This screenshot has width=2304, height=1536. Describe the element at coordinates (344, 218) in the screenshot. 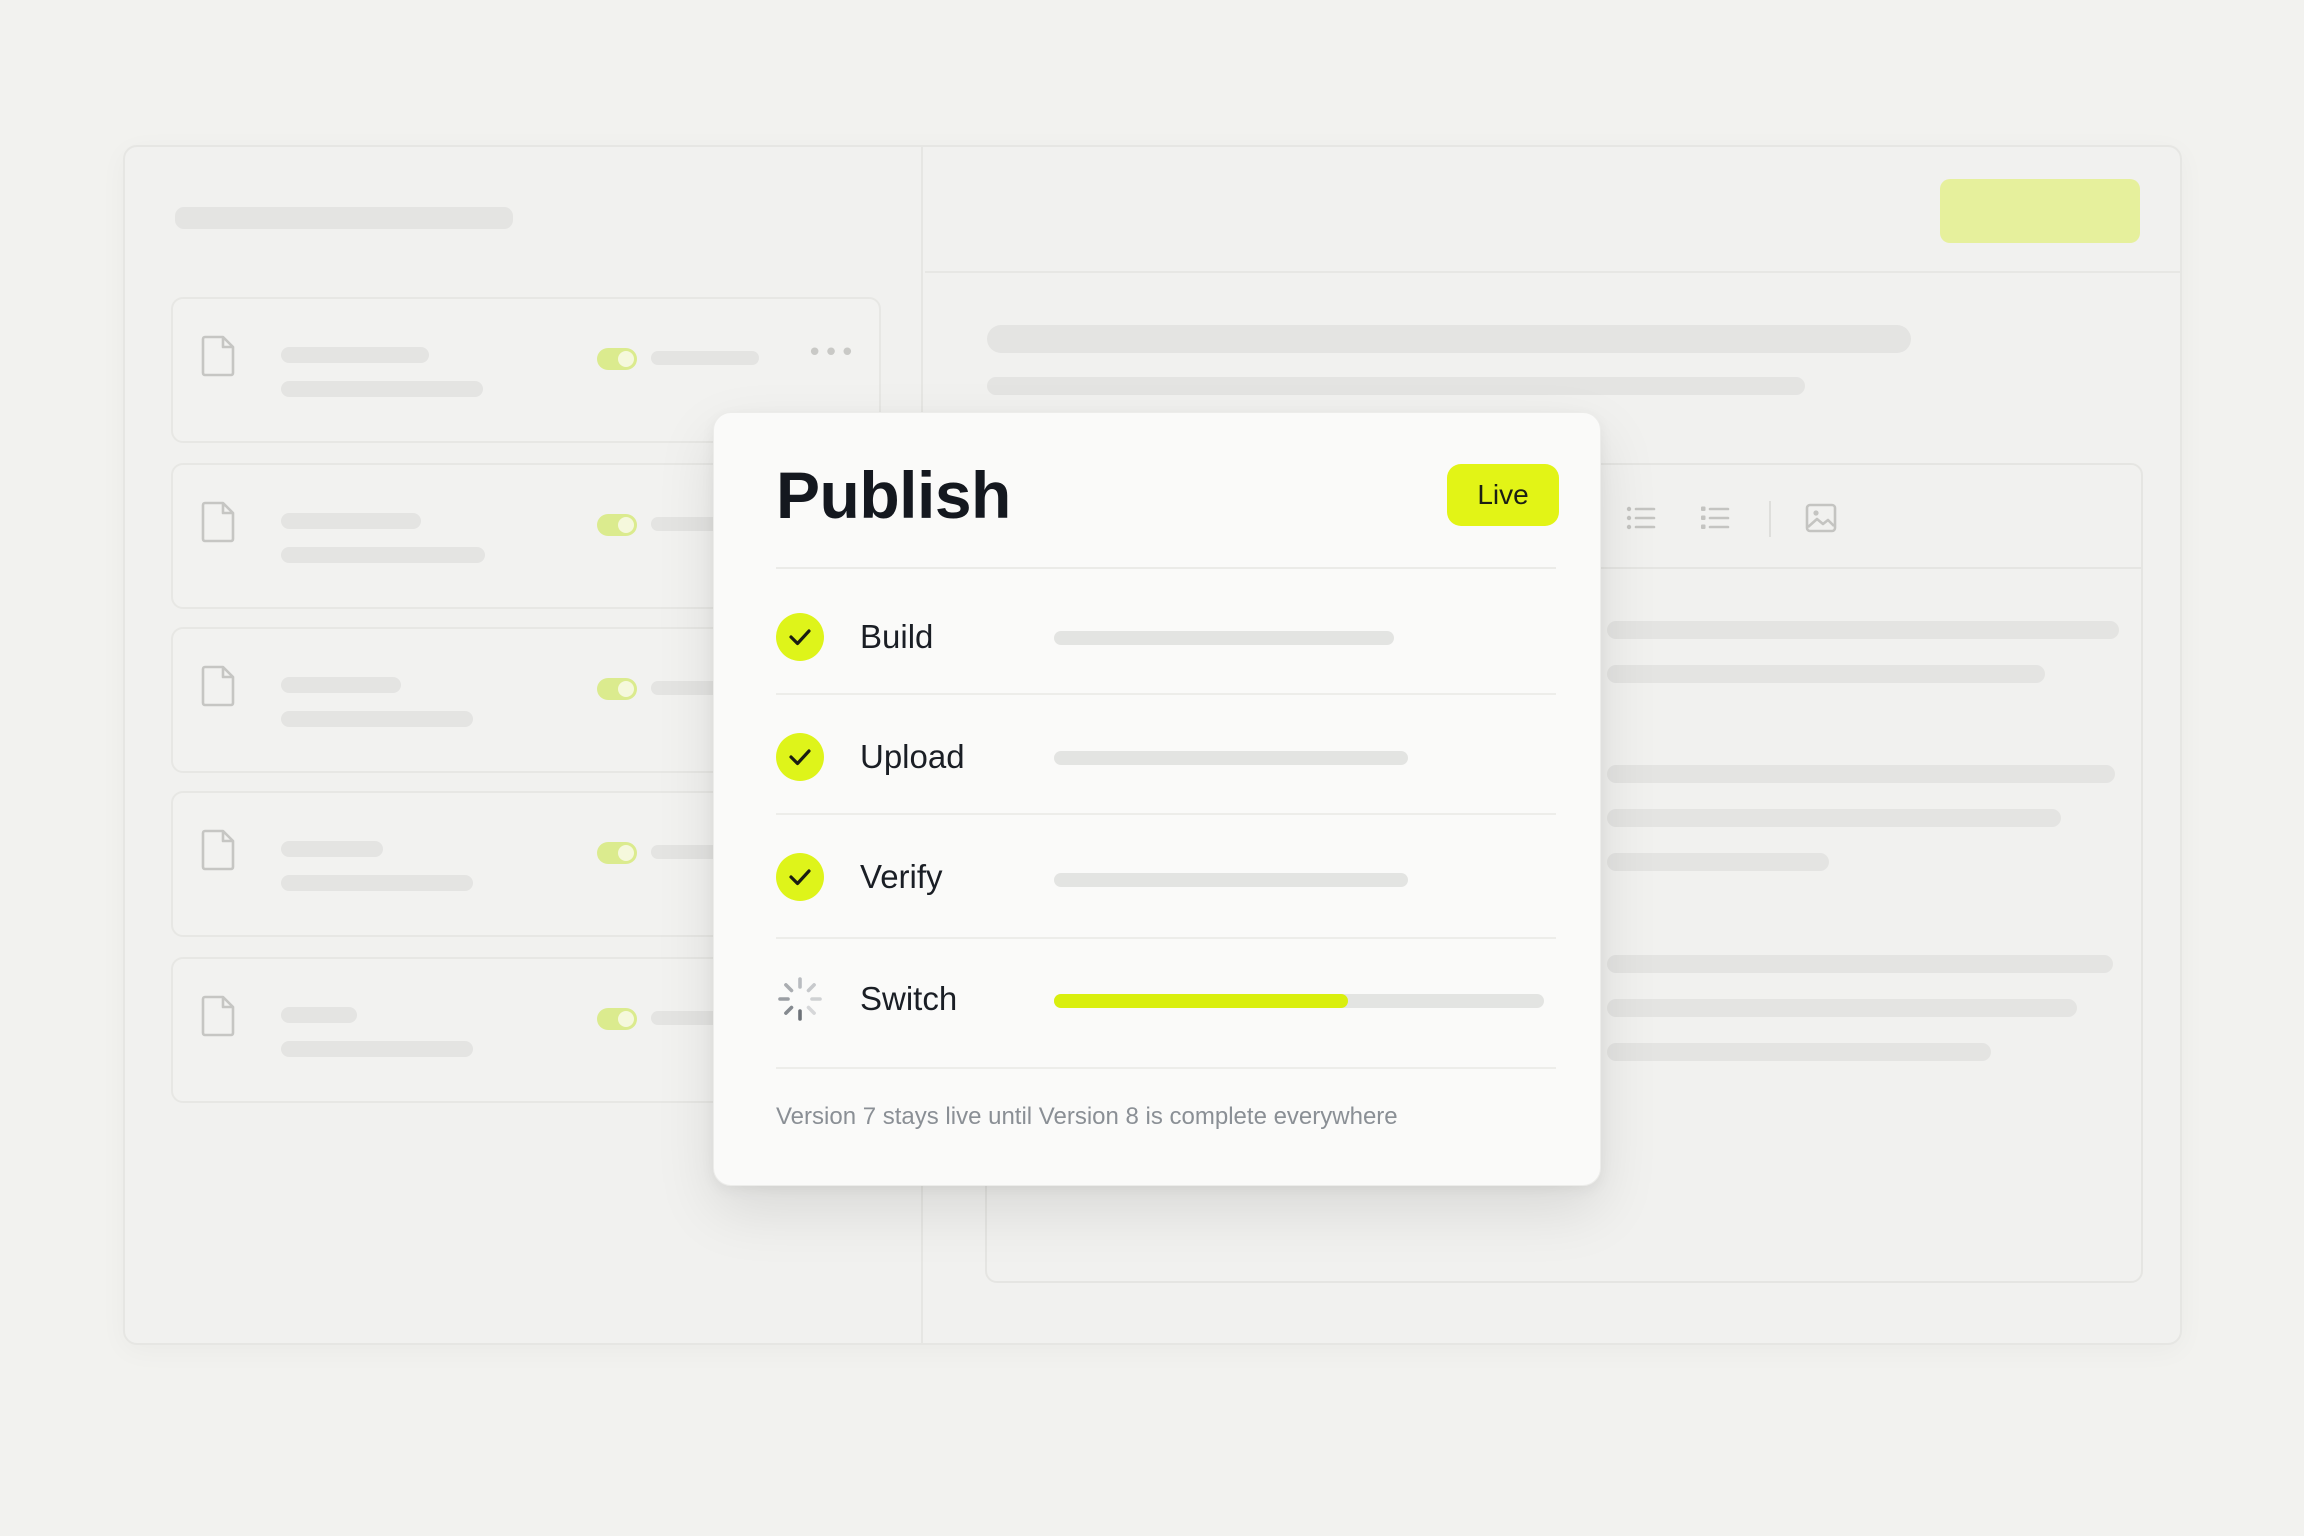

I see `sidebar-title-placeholder` at that location.